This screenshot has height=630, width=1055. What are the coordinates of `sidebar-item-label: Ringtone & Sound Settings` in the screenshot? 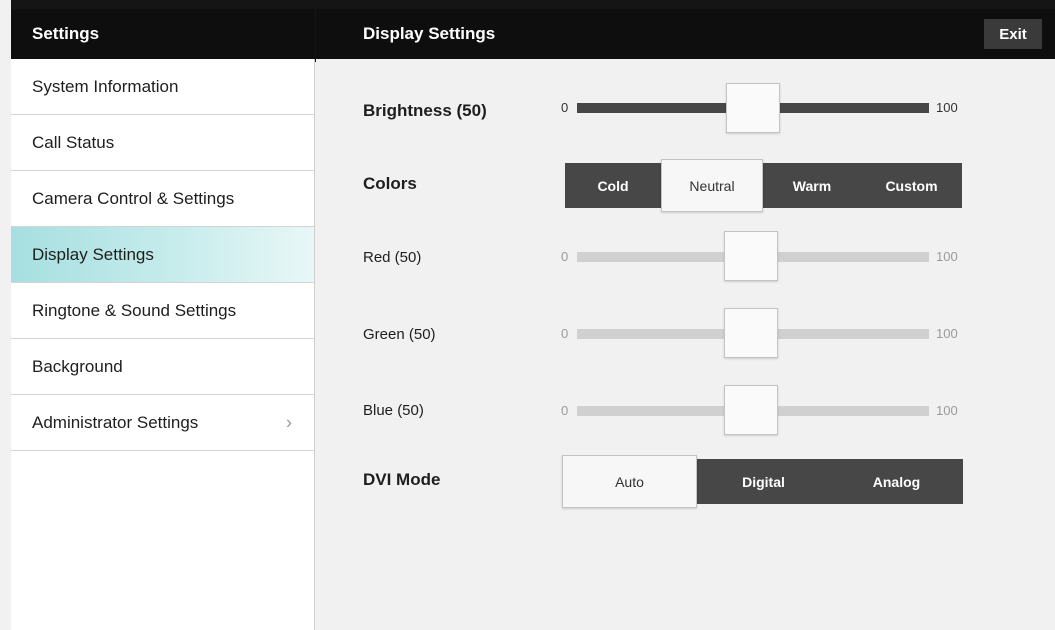 It's located at (134, 310).